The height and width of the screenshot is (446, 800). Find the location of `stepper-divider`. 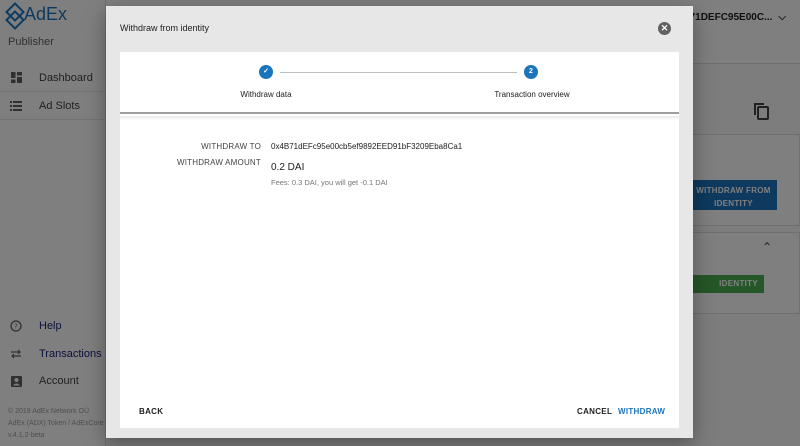

stepper-divider is located at coordinates (399, 118).